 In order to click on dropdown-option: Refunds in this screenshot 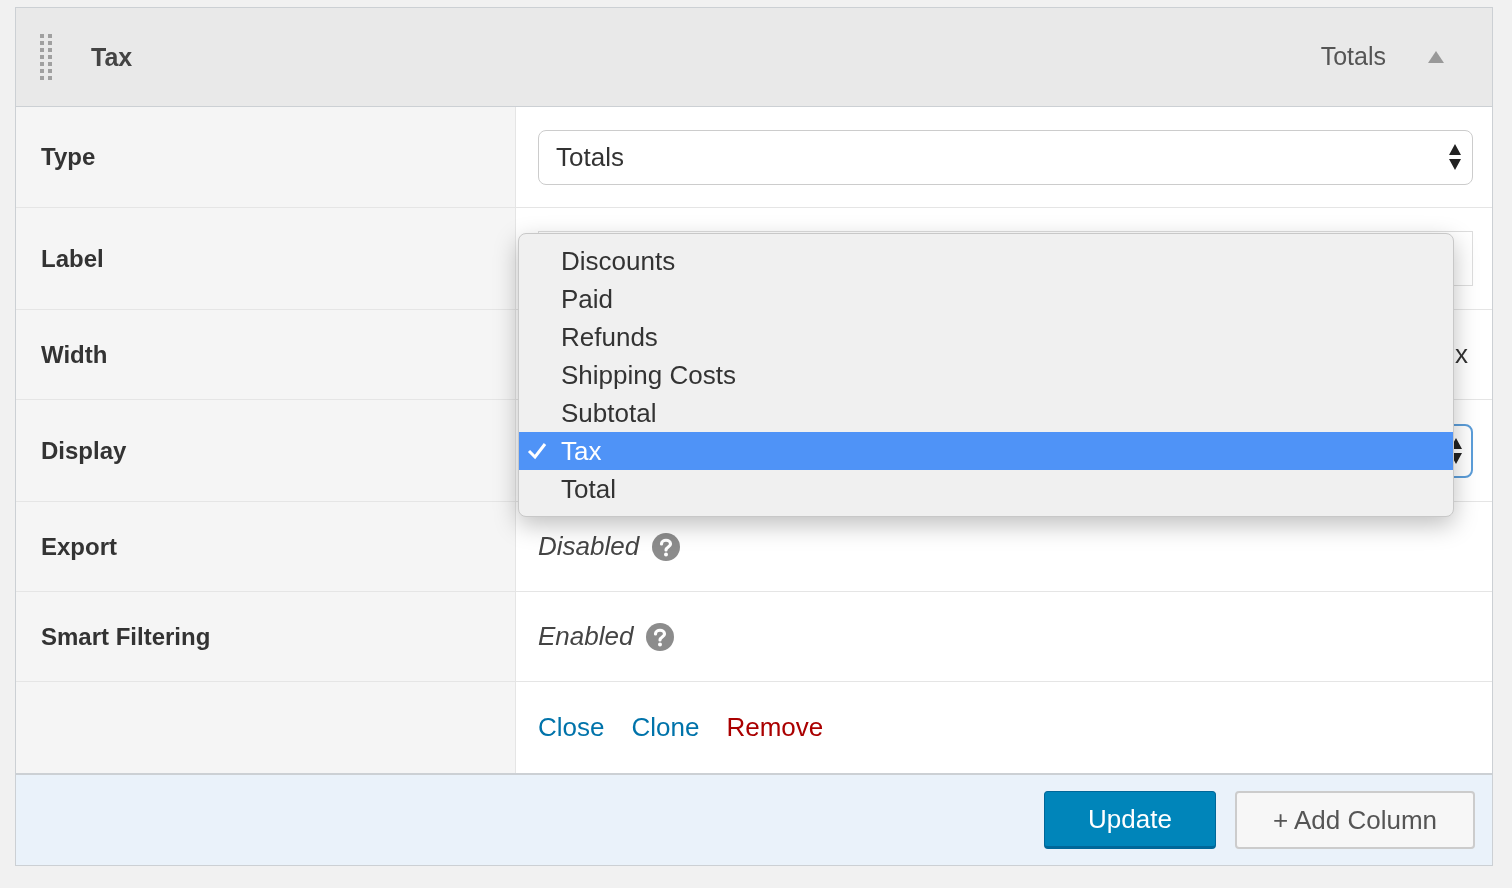, I will do `click(986, 337)`.